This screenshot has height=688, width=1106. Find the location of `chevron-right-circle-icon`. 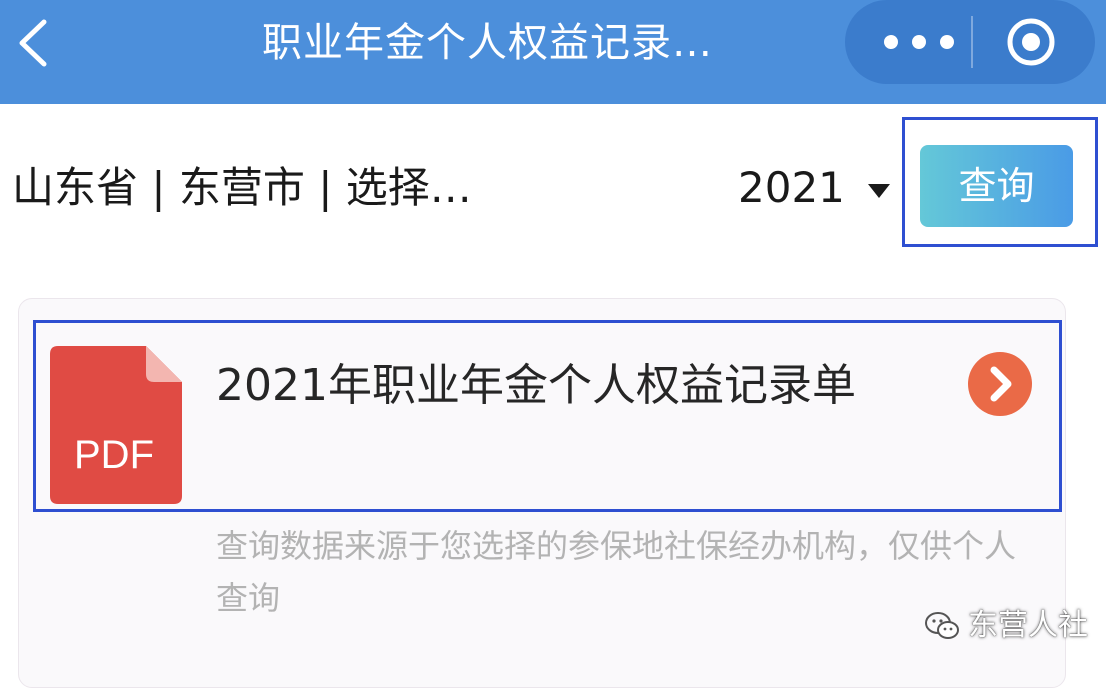

chevron-right-circle-icon is located at coordinates (1000, 384).